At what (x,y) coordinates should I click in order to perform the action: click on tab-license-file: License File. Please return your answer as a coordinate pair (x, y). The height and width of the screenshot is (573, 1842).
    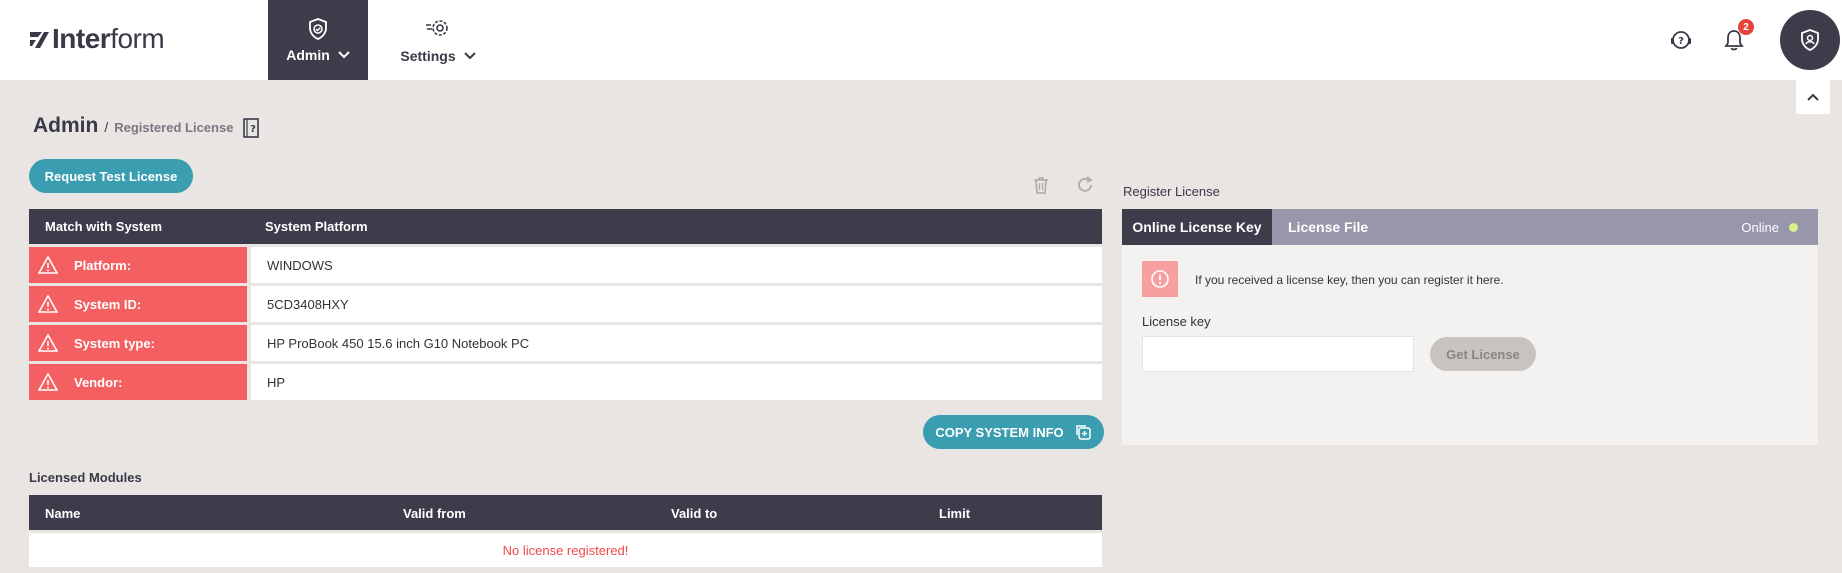
    Looking at the image, I should click on (1328, 227).